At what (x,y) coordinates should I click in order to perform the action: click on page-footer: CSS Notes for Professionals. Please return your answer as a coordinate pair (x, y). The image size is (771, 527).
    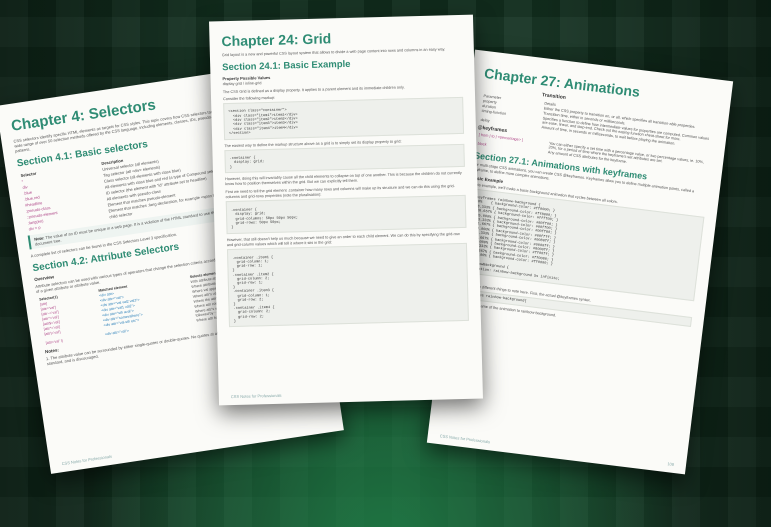
    Looking at the image, I should click on (351, 393).